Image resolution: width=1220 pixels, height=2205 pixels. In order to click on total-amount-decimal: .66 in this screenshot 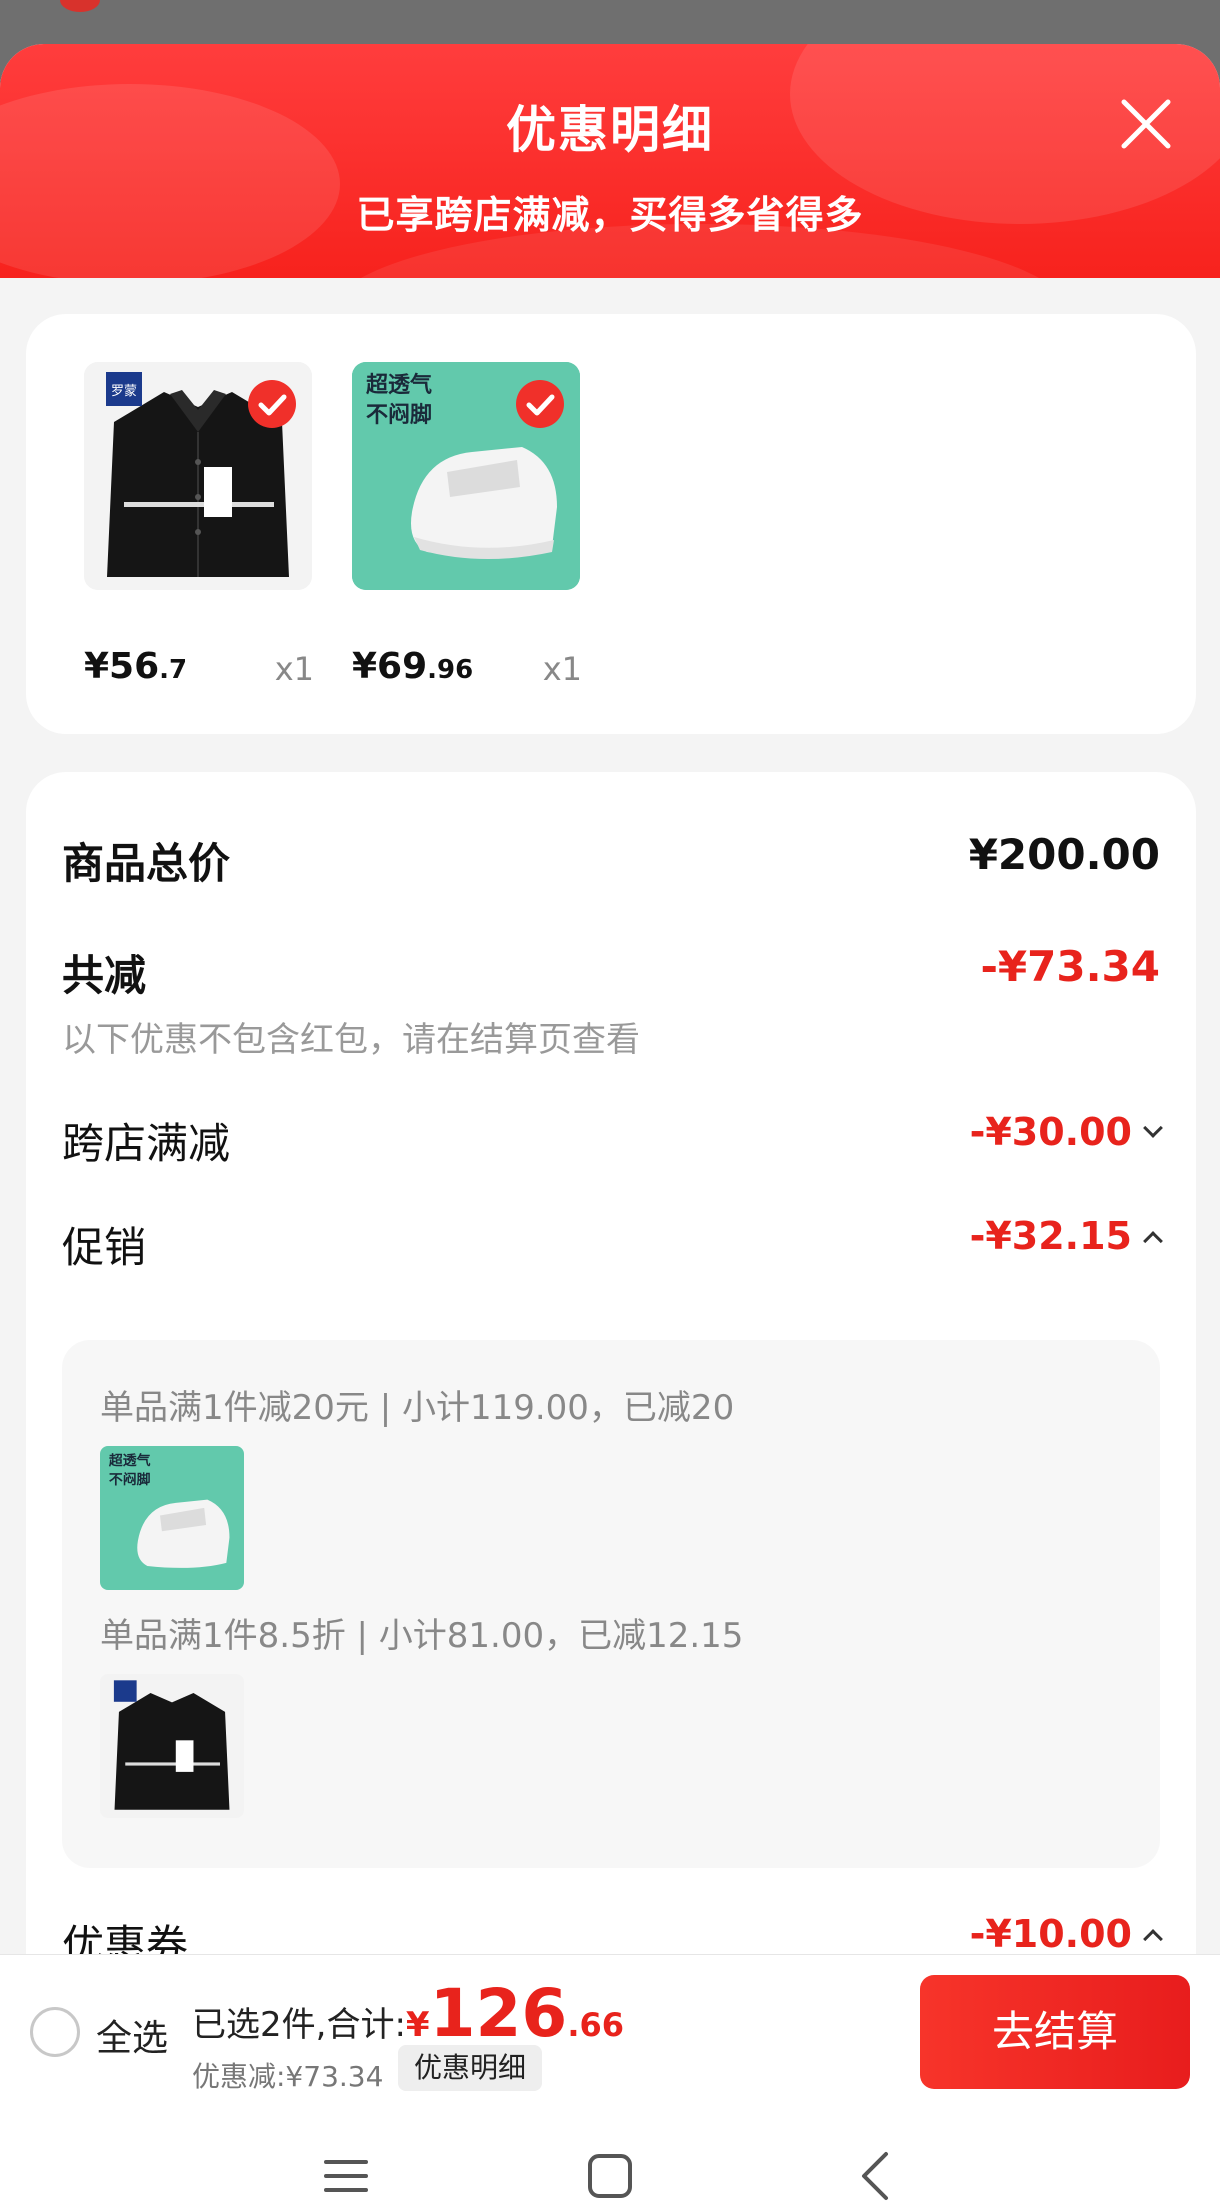, I will do `click(596, 2025)`.